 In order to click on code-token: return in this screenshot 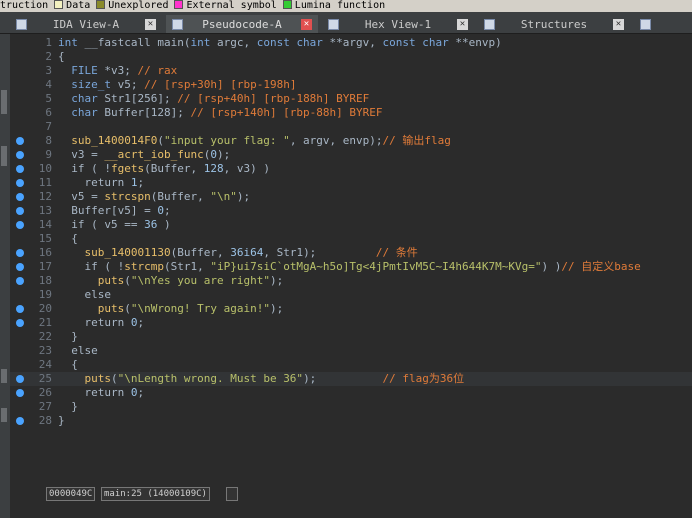, I will do `click(94, 392)`.